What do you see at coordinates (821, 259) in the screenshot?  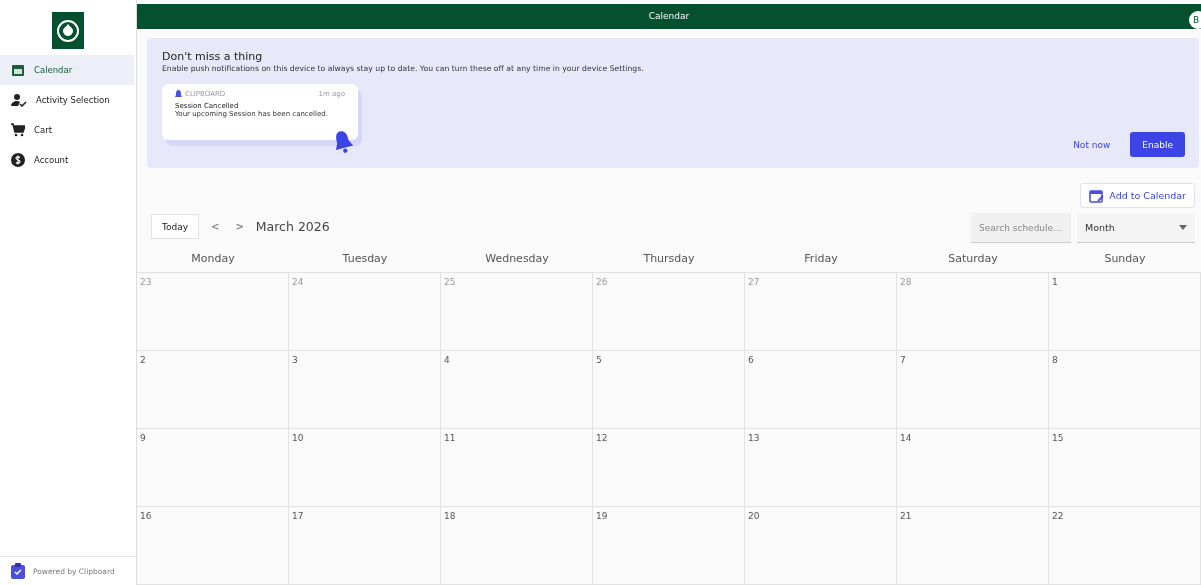 I see `weekday-header: Friday` at bounding box center [821, 259].